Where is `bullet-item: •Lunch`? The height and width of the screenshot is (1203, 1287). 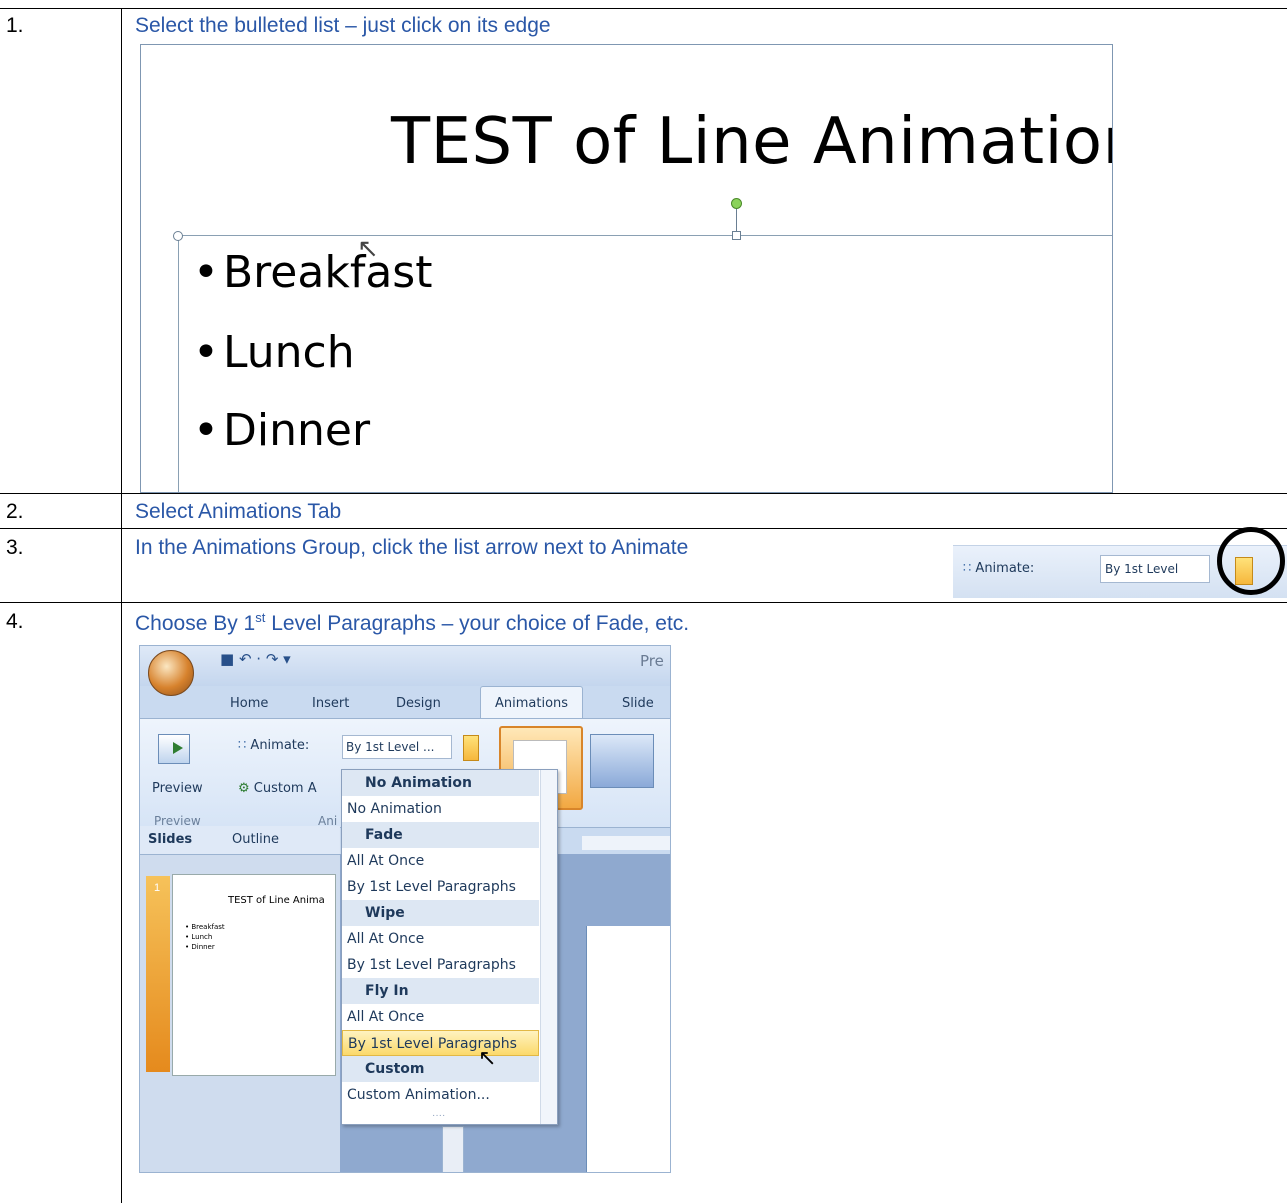
bullet-item: •Lunch is located at coordinates (274, 352).